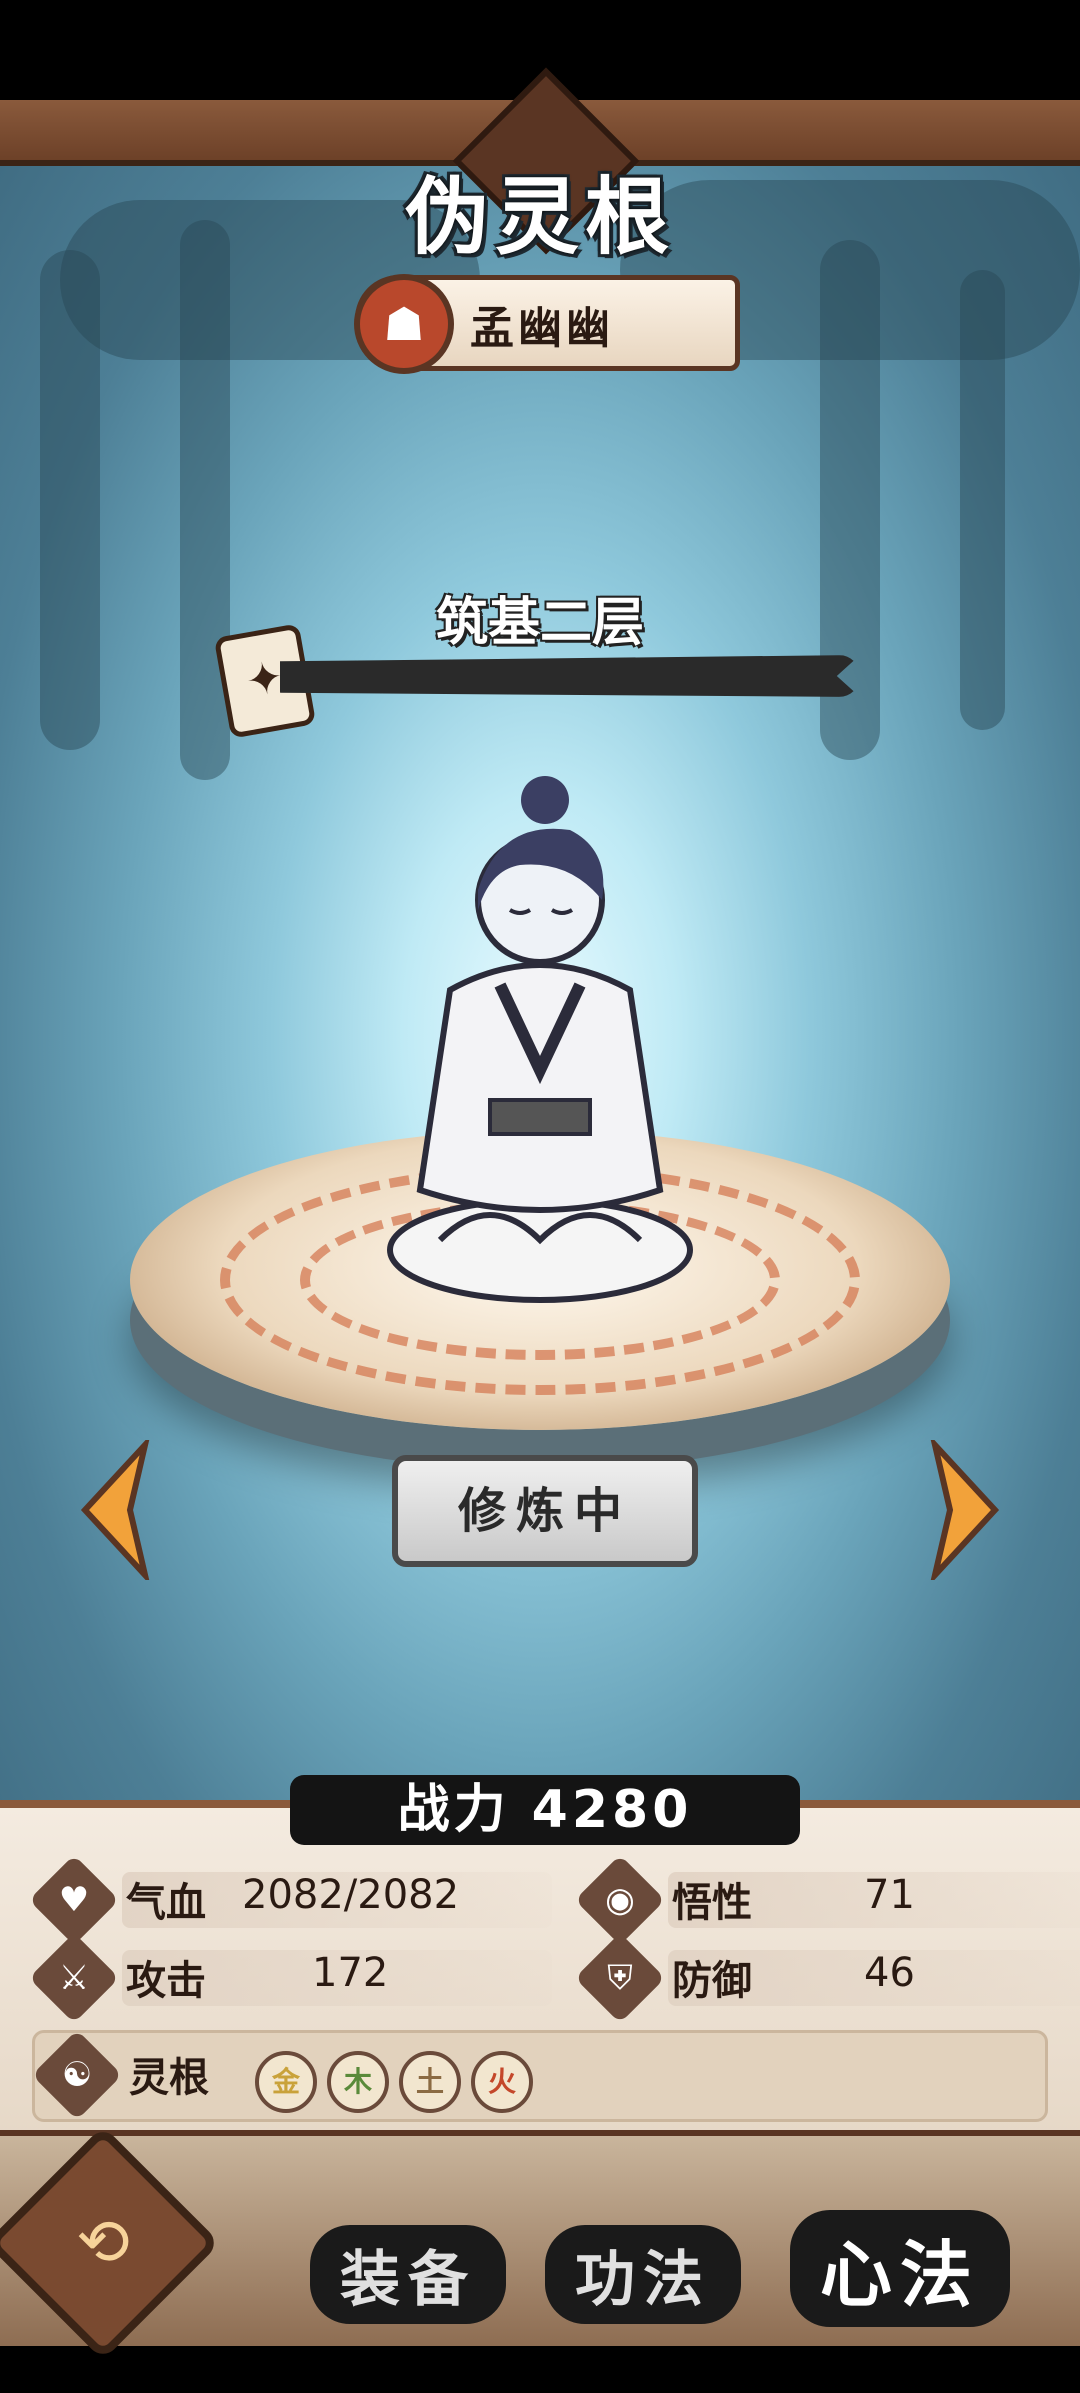 The image size is (1080, 2393). Describe the element at coordinates (620, 1900) in the screenshot. I see `eye-icon: ◉` at that location.